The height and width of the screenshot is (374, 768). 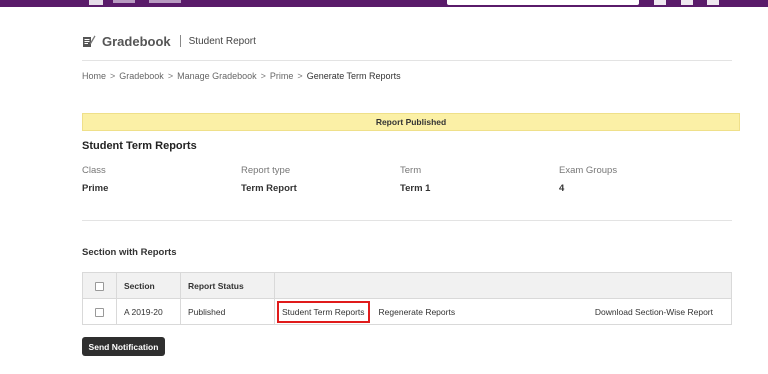 I want to click on breadcrumb-prime: Prime, so click(x=282, y=76).